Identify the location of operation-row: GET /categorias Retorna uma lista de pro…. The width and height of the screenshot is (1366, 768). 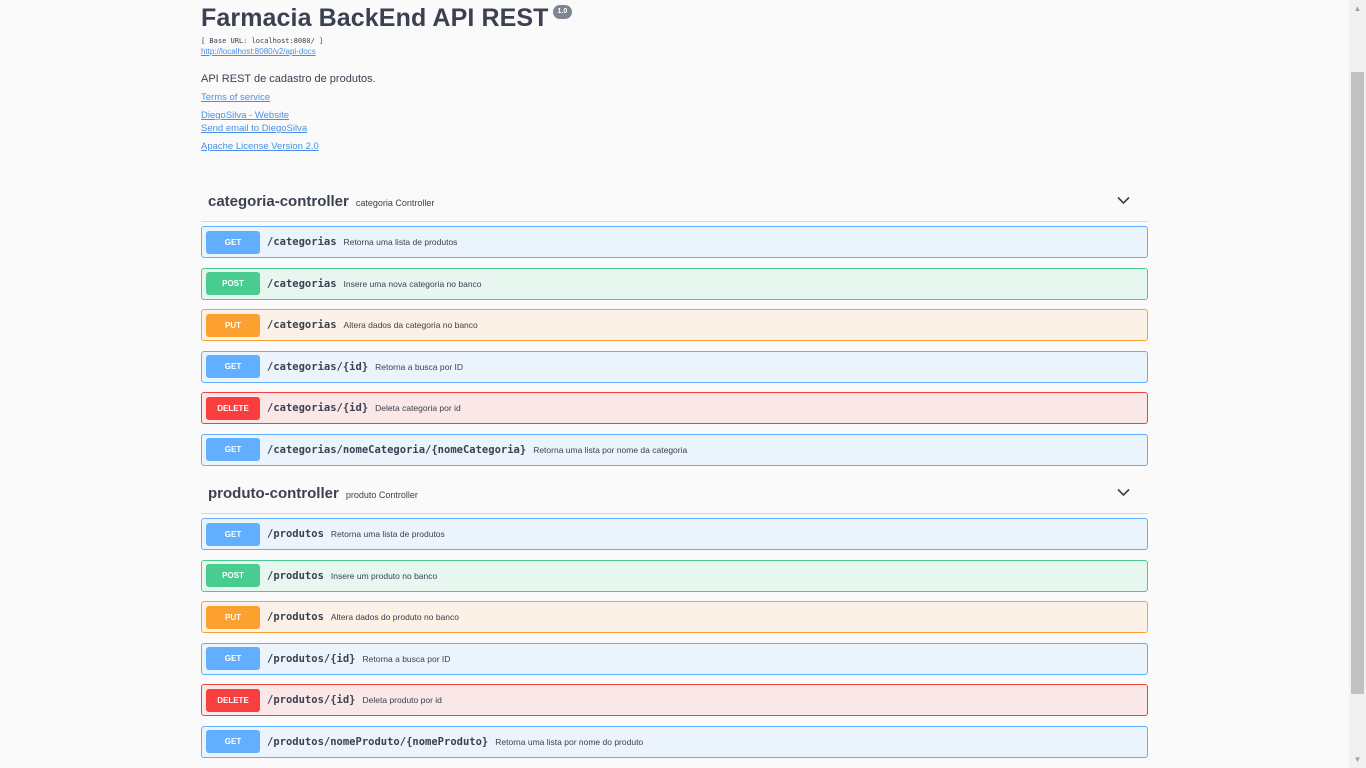
(674, 242).